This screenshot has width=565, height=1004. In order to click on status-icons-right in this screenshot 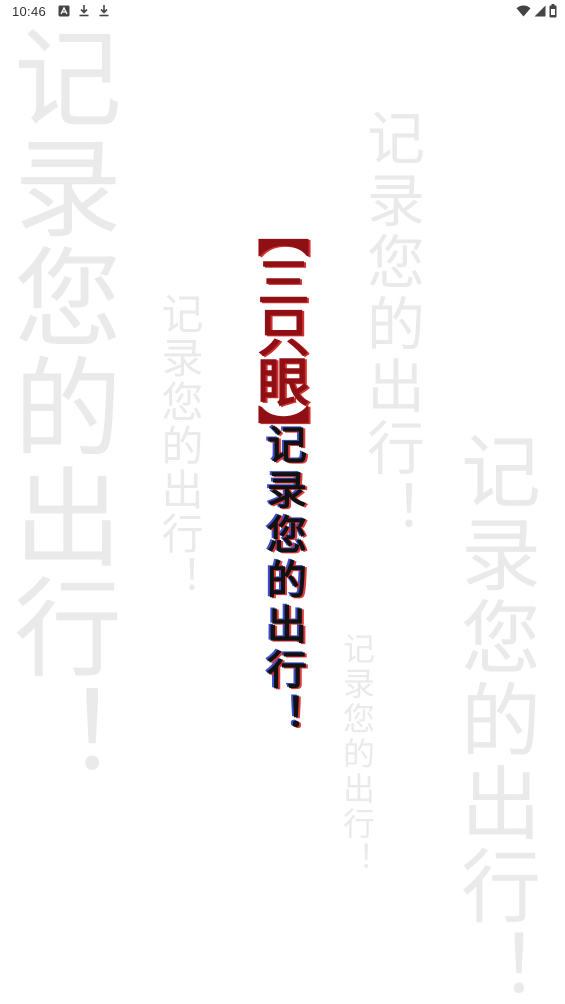, I will do `click(536, 11)`.